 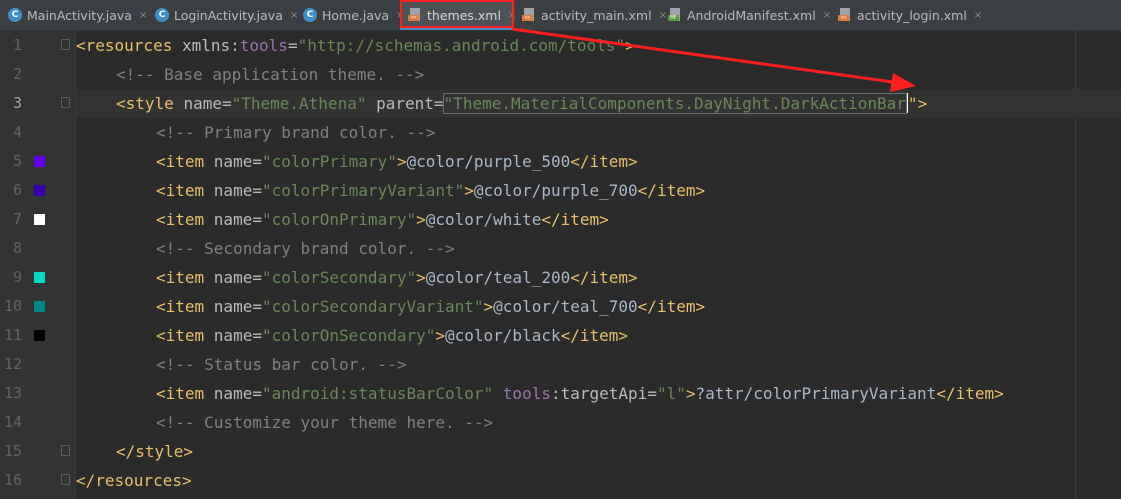 I want to click on line-number: 11, so click(x=12, y=335).